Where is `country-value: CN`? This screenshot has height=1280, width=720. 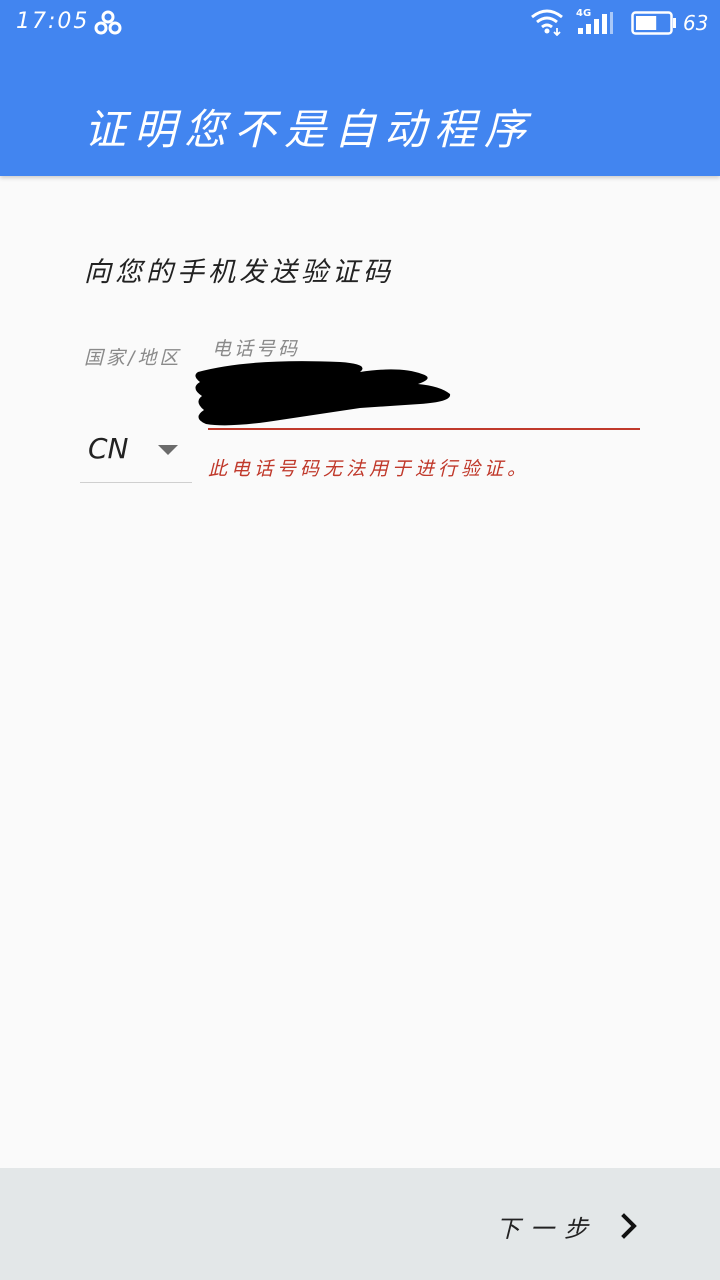
country-value: CN is located at coordinates (108, 448).